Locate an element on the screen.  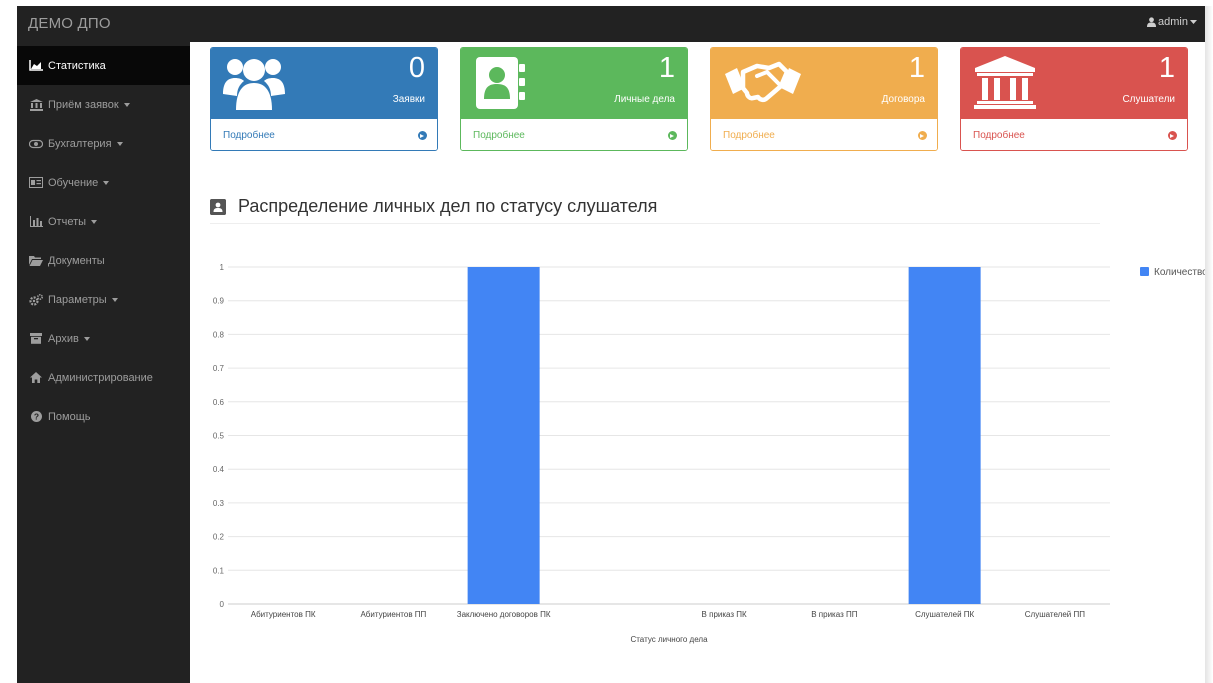
stat-card-applications: 0 Заявки Подробнее is located at coordinates (324, 99).